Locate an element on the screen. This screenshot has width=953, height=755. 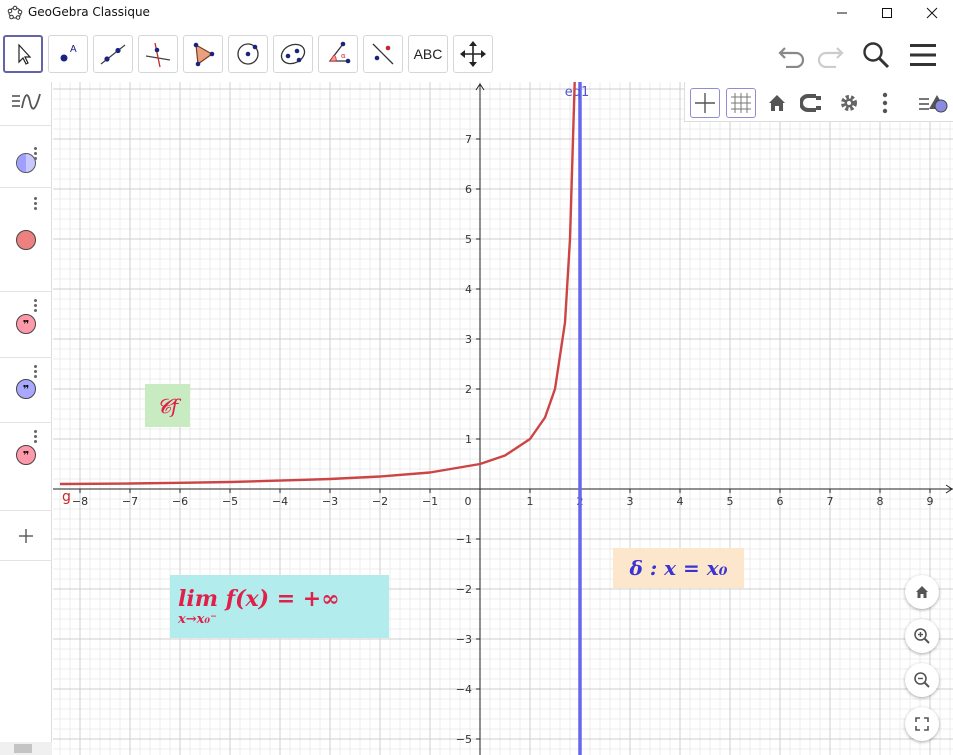
minimize-icon is located at coordinates (842, 13).